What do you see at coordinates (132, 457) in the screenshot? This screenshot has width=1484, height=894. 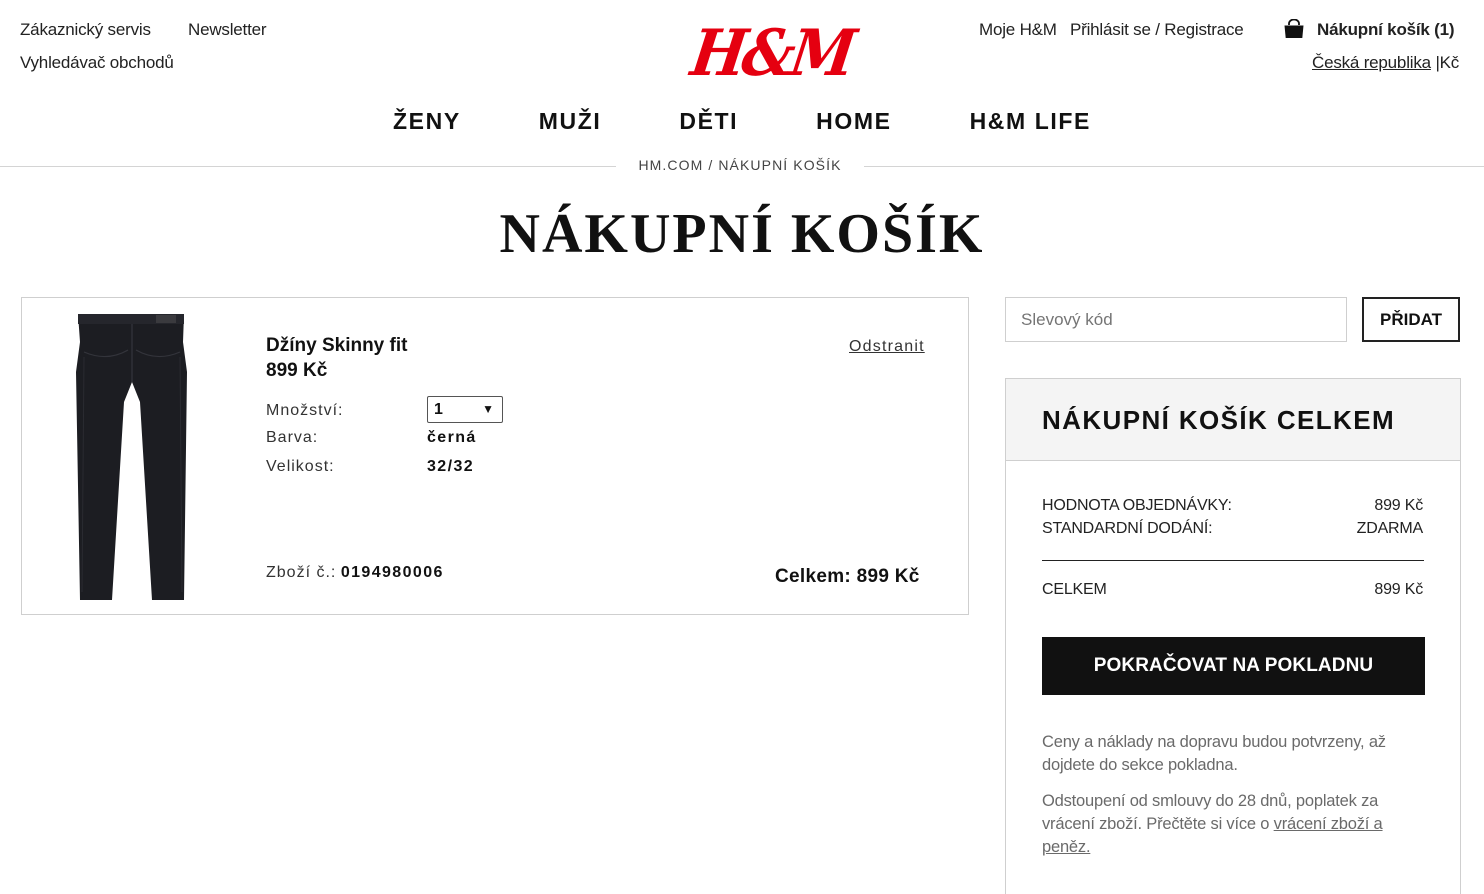 I see `product-image` at bounding box center [132, 457].